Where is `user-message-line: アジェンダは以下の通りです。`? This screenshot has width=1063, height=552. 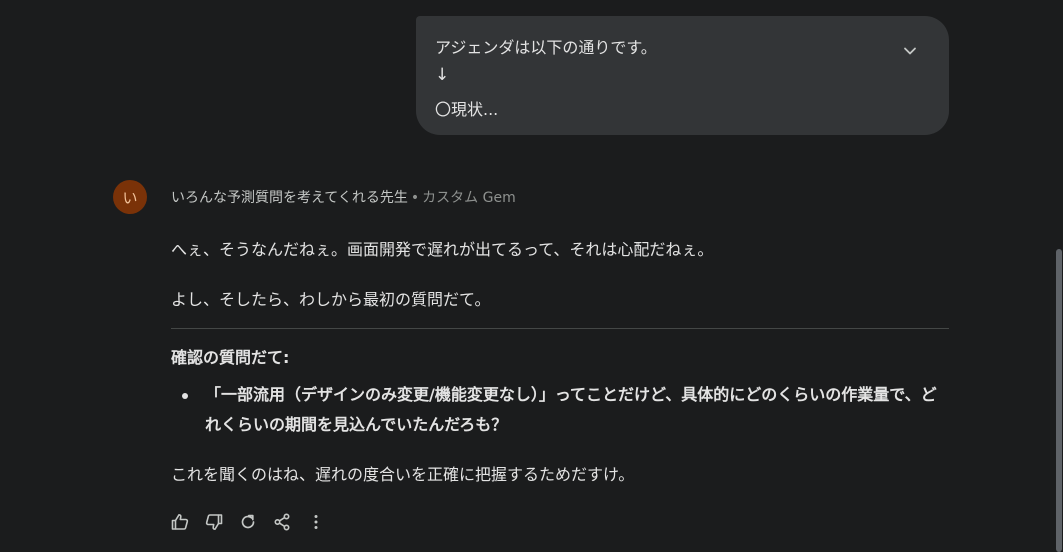 user-message-line: アジェンダは以下の通りです。 is located at coordinates (546, 47).